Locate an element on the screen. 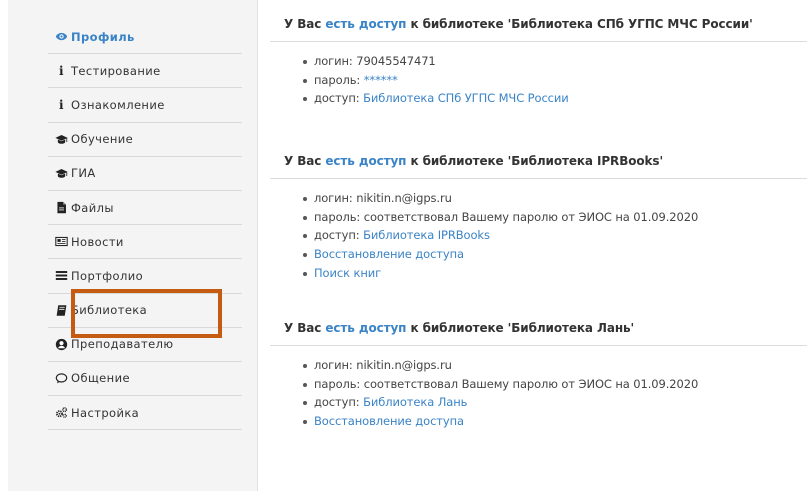  eye-icon is located at coordinates (61, 37).